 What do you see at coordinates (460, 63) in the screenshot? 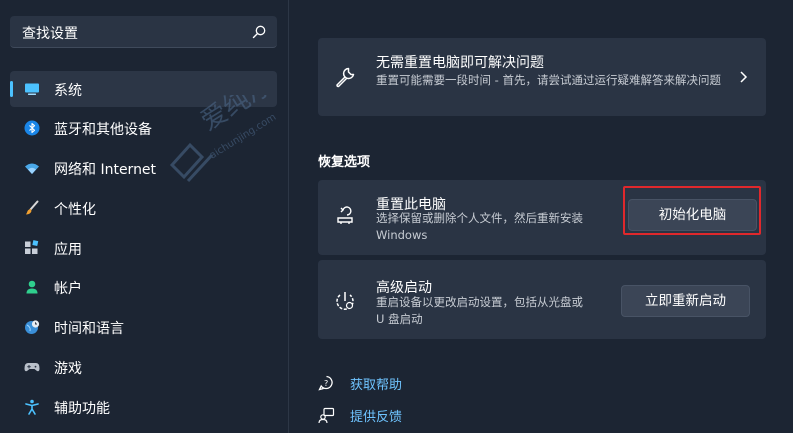
I see `troubleshoot-title: 无需重置电脑即可解决问题` at bounding box center [460, 63].